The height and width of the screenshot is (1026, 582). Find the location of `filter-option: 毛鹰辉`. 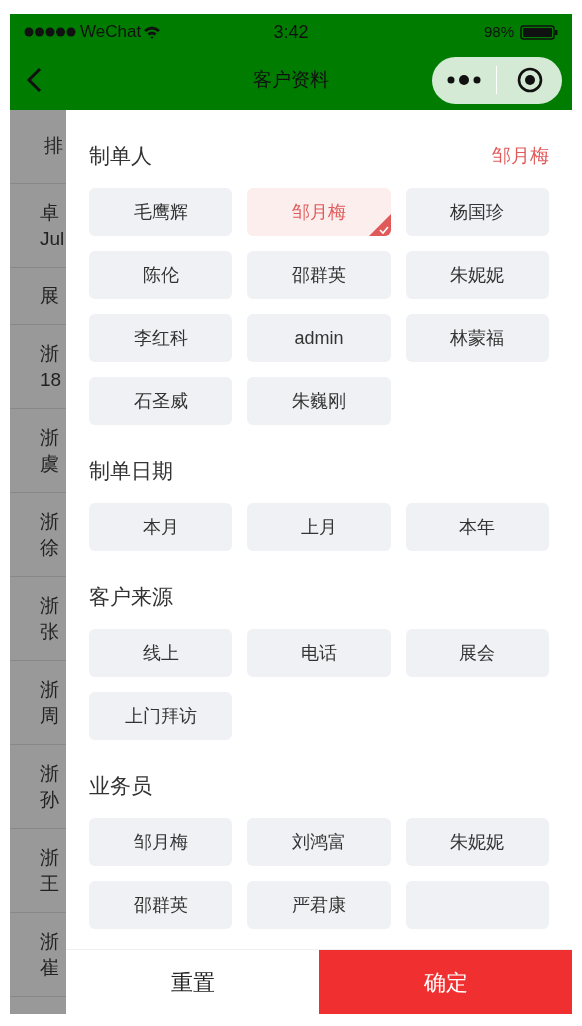

filter-option: 毛鹰辉 is located at coordinates (161, 212).